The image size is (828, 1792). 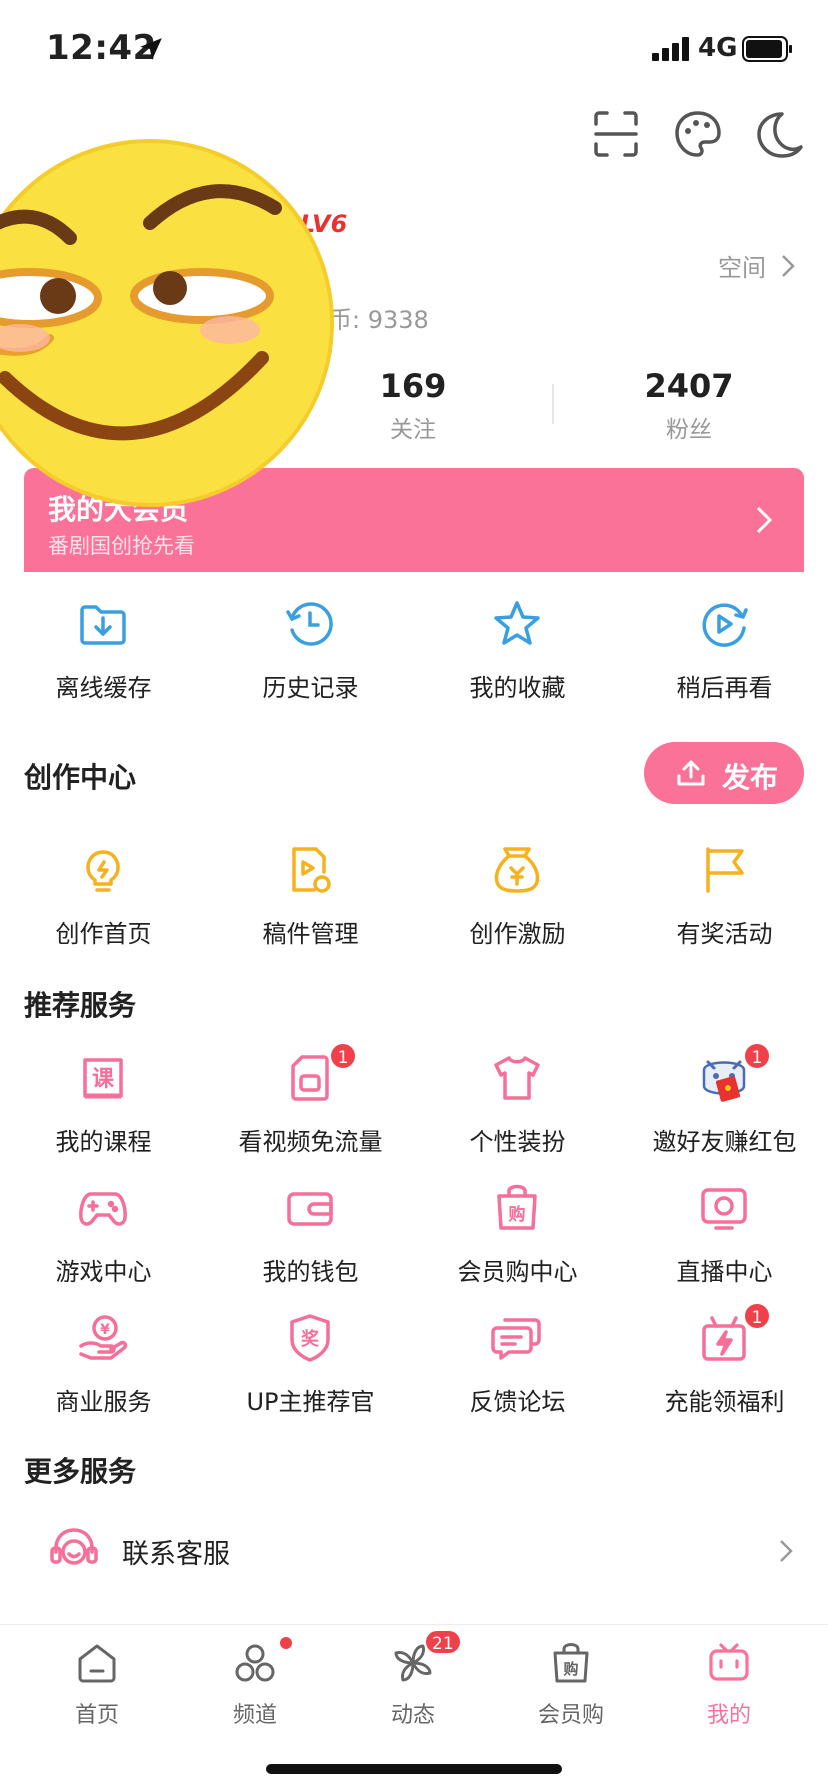 What do you see at coordinates (286, 1643) in the screenshot?
I see `unread-dot` at bounding box center [286, 1643].